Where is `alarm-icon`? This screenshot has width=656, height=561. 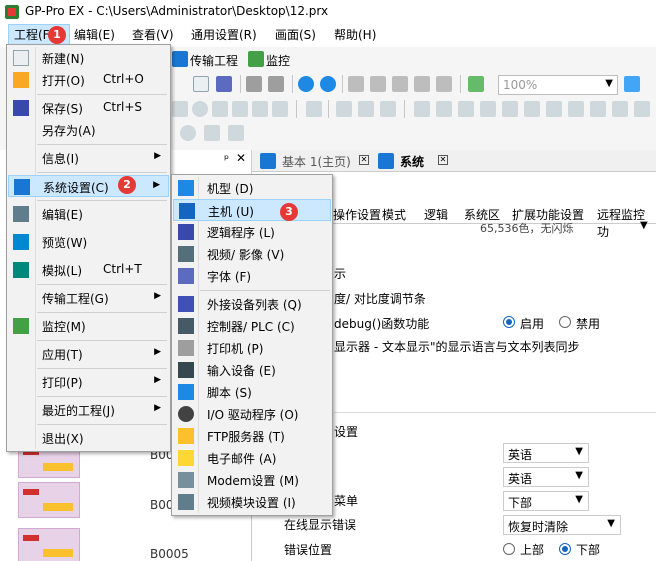 alarm-icon is located at coordinates (510, 109).